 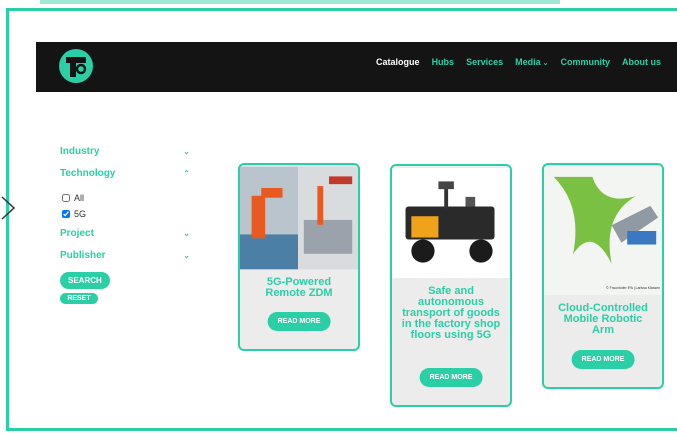 What do you see at coordinates (299, 218) in the screenshot?
I see `card-image-industrial-robot` at bounding box center [299, 218].